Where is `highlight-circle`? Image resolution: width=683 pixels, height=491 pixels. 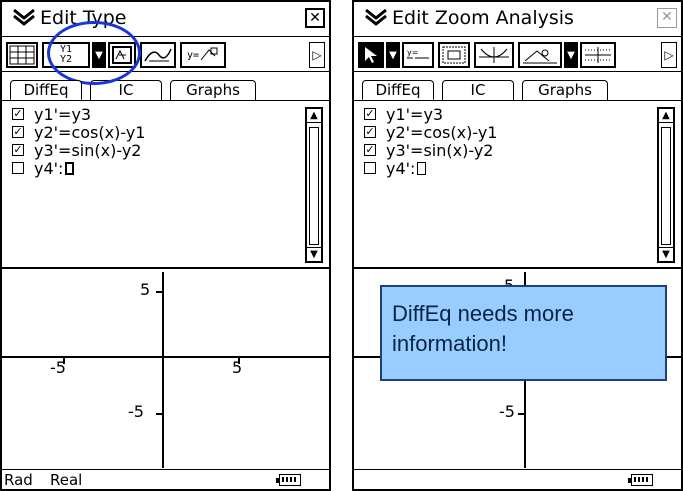
highlight-circle is located at coordinates (94, 53).